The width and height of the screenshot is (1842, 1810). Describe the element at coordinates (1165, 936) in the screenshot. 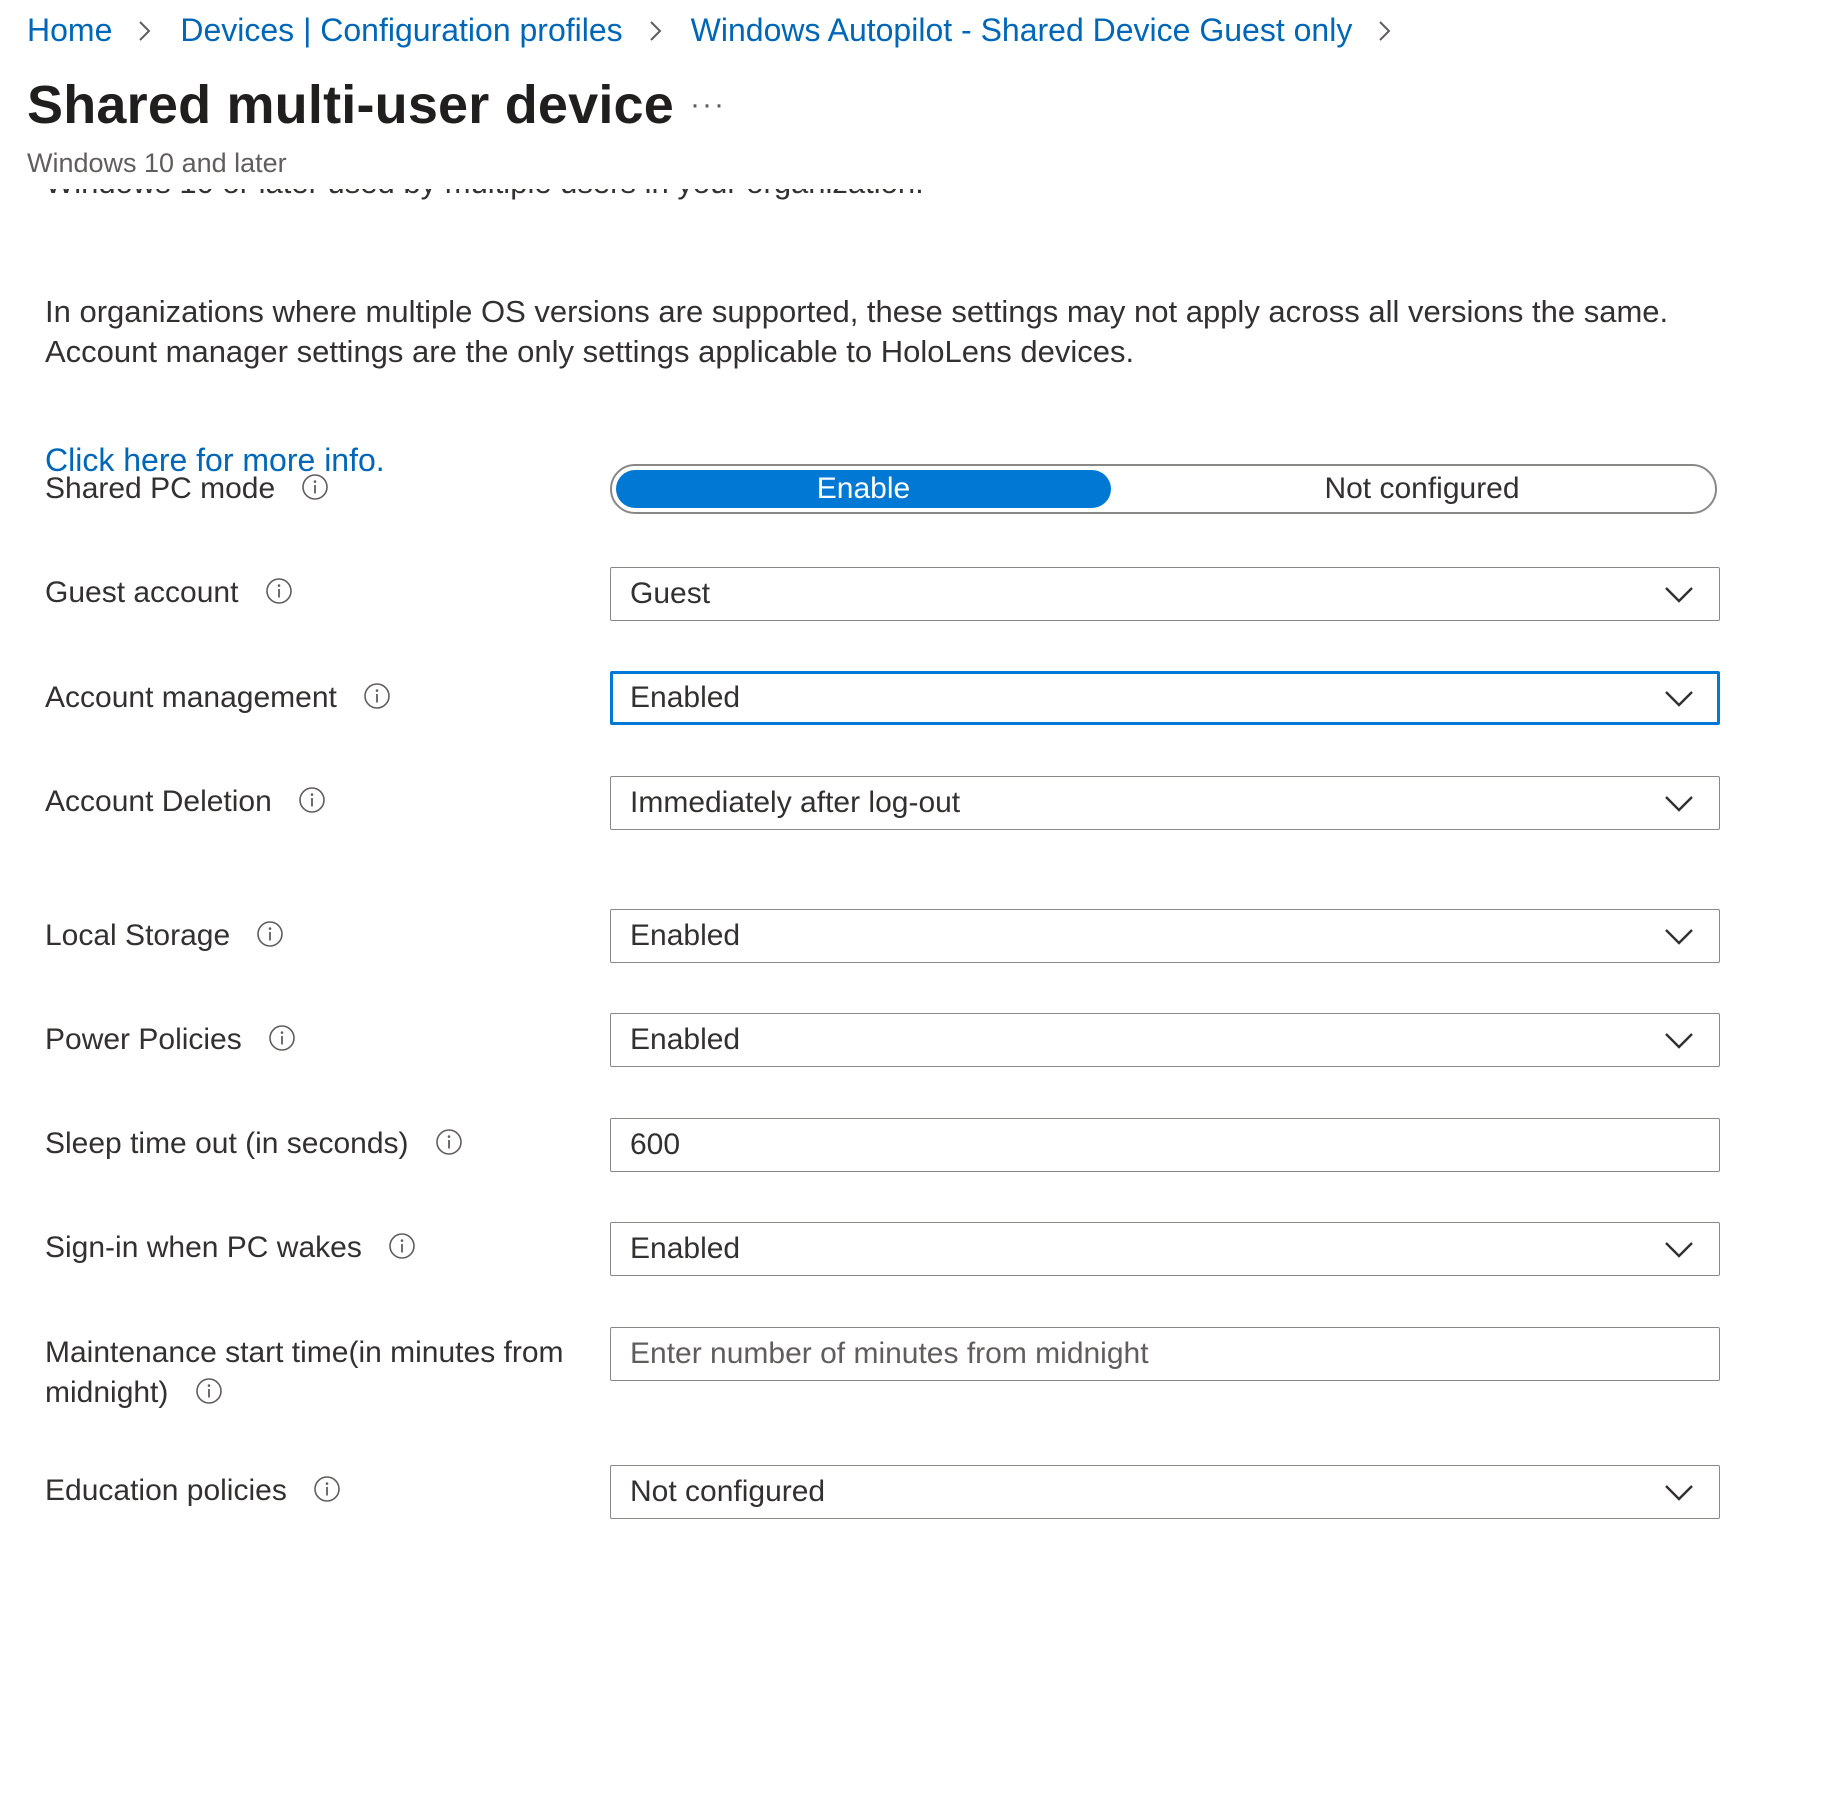

I see `local-storage-dropdown: Enabled` at that location.